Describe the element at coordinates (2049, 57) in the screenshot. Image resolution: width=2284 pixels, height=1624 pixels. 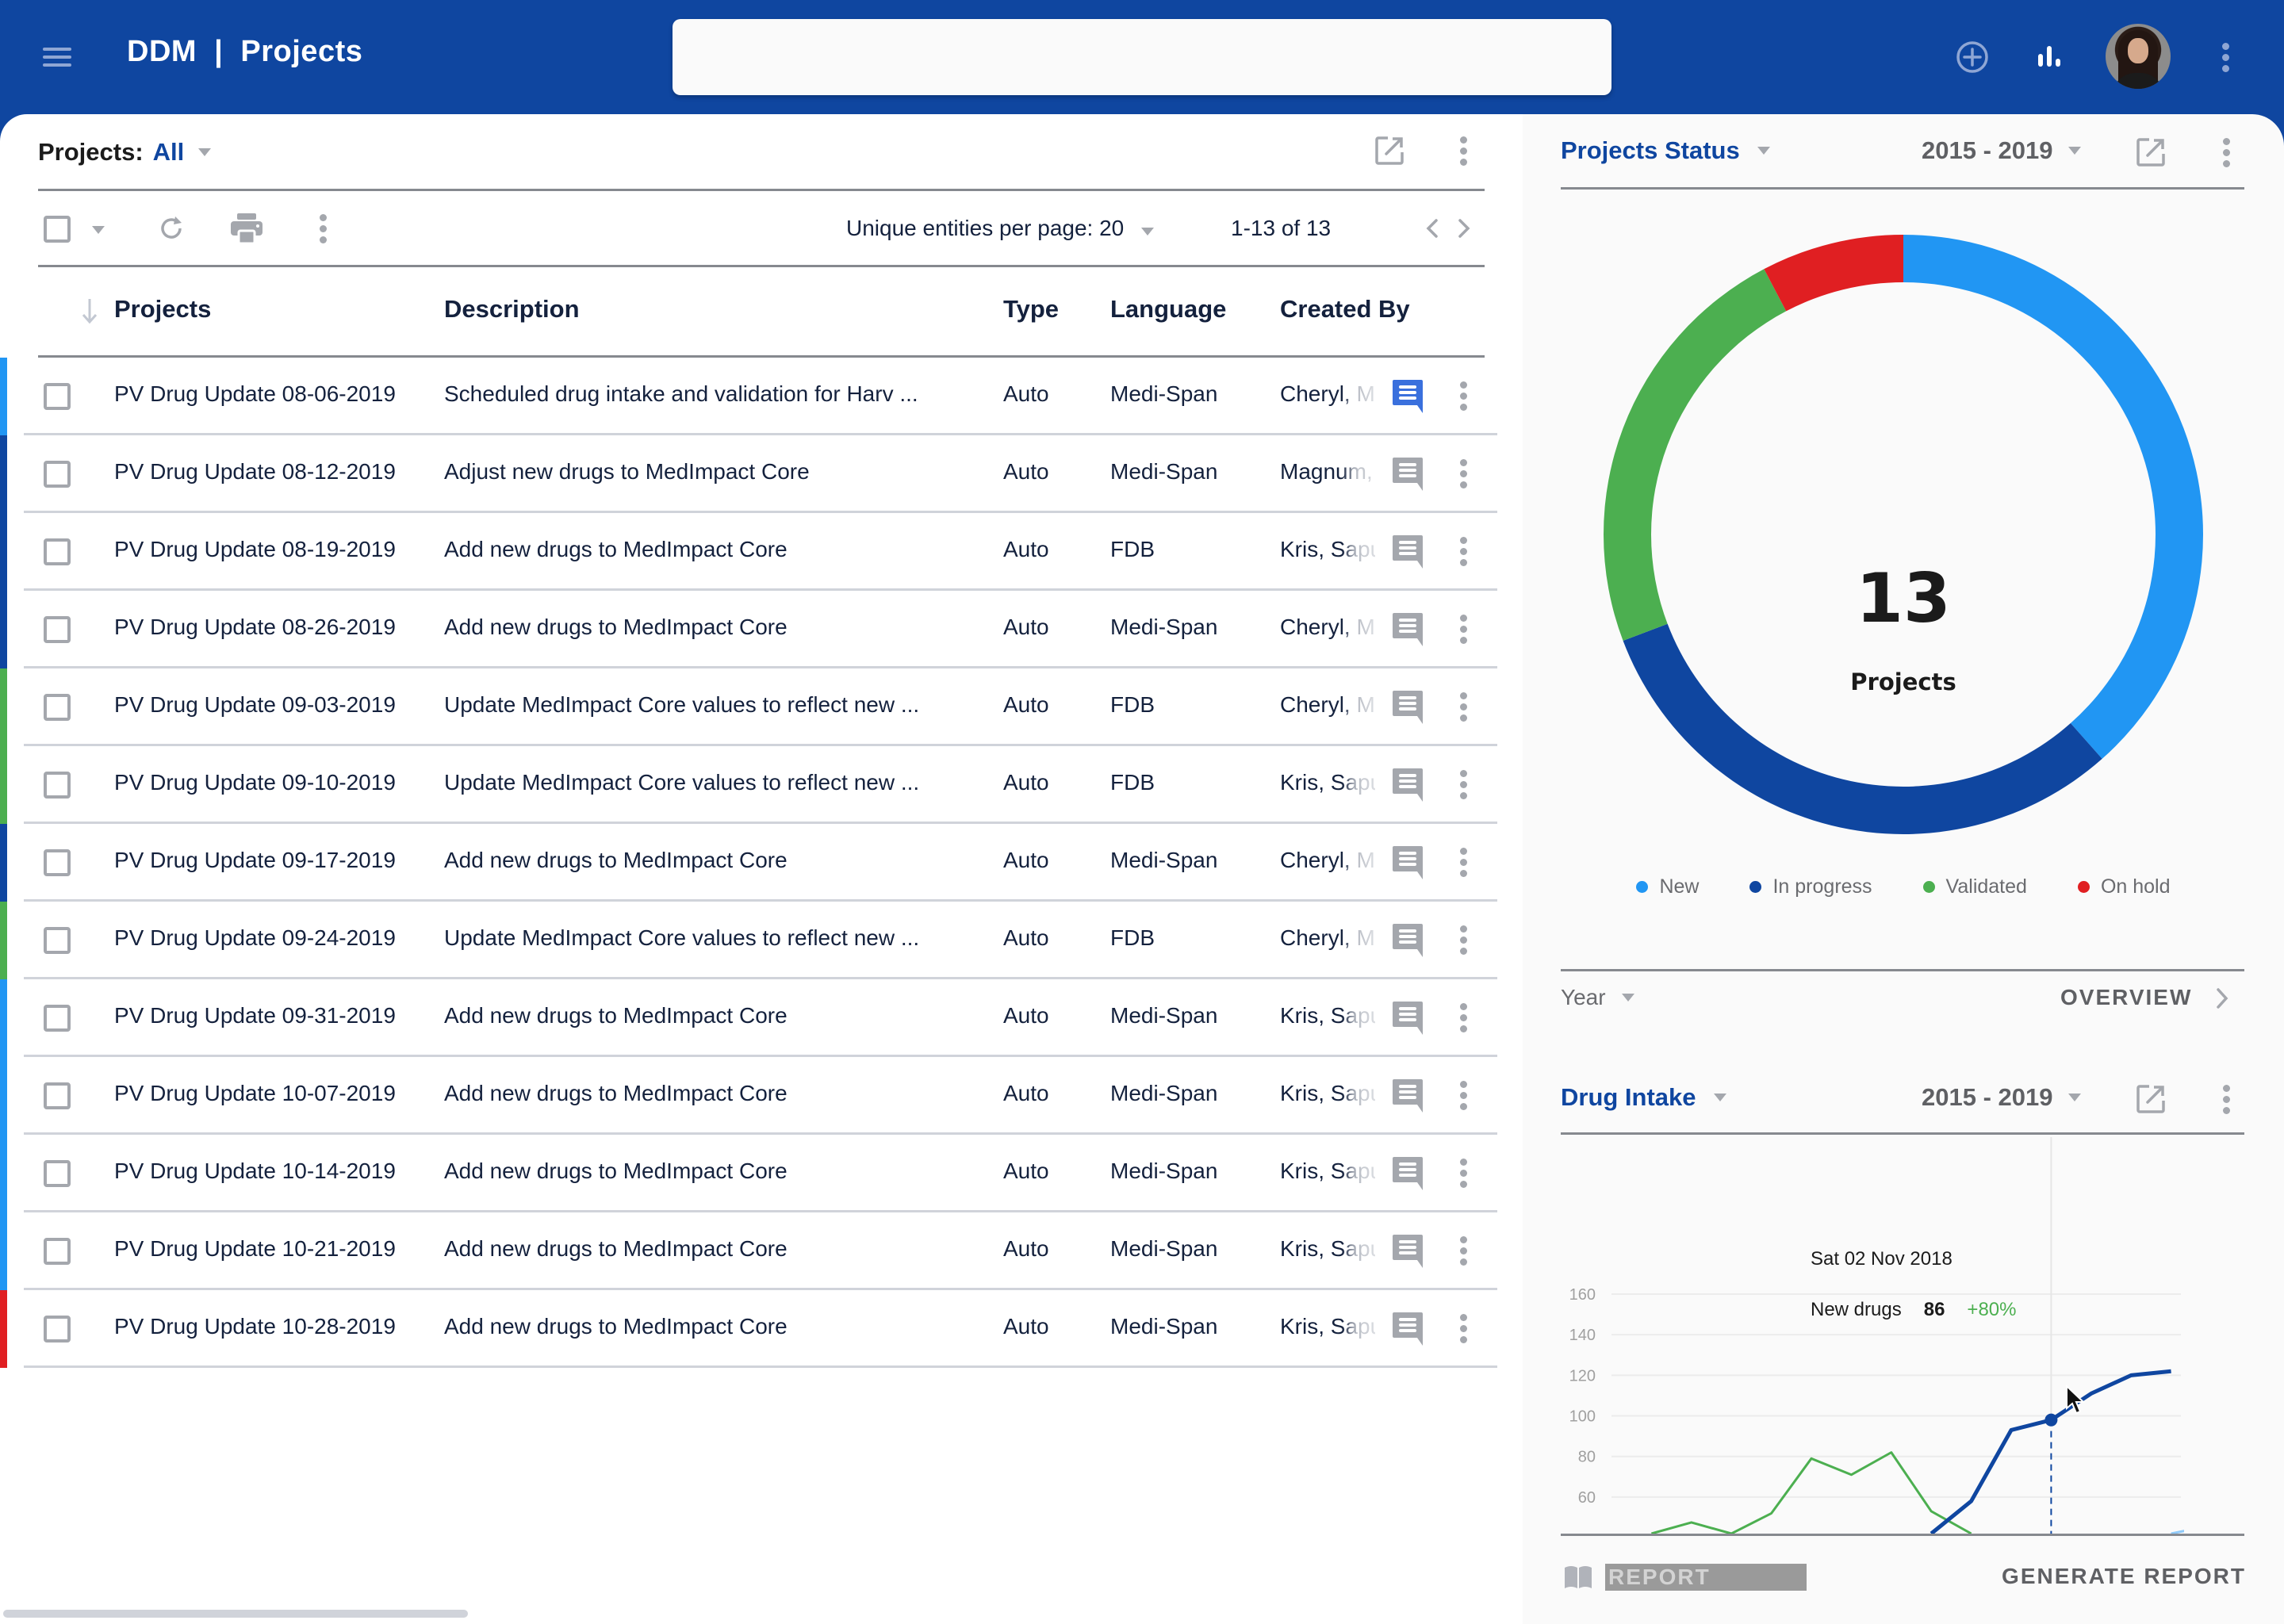
I see `bar-chart-icon` at that location.